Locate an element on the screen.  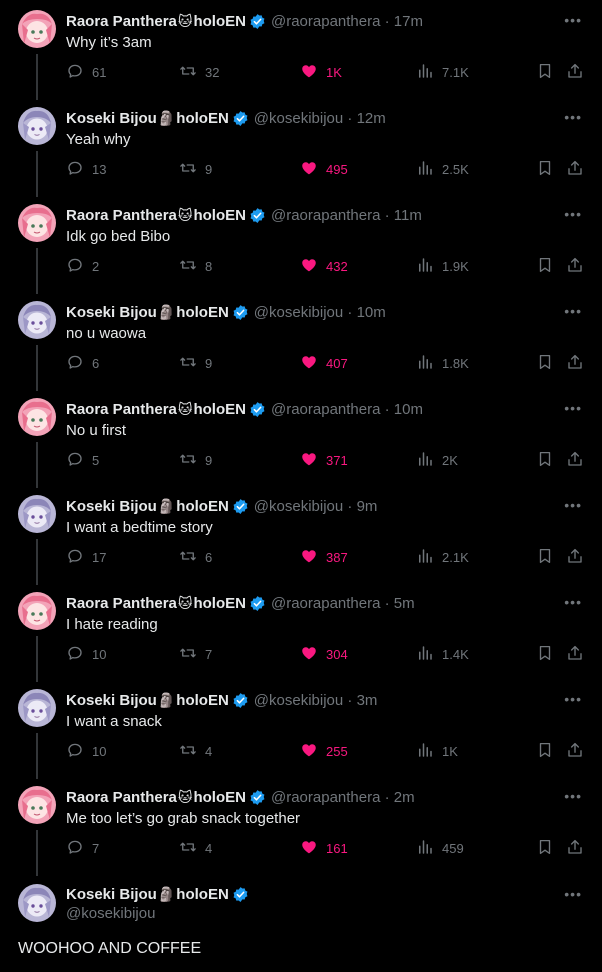
views-button: 459 is located at coordinates (440, 848).